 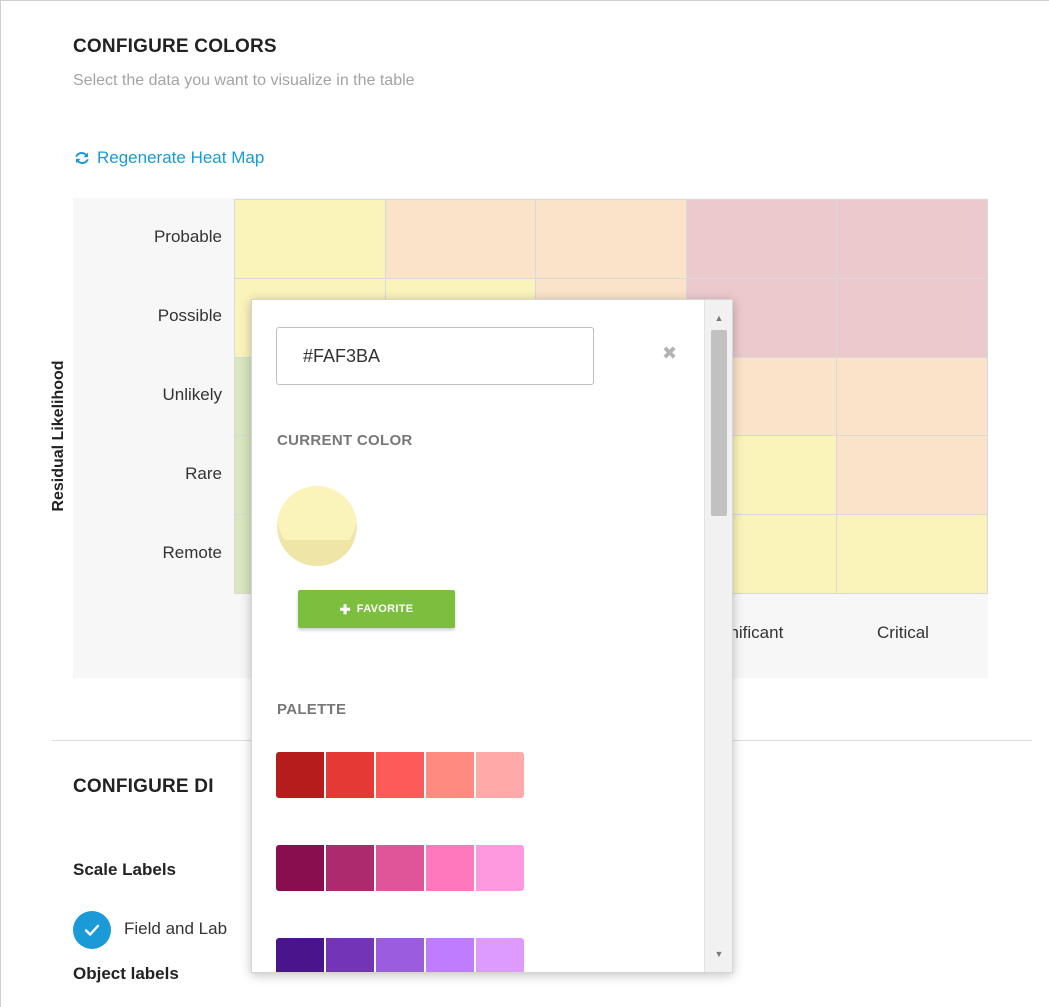 What do you see at coordinates (125, 869) in the screenshot?
I see `scale-labels-title: Scale Labels` at bounding box center [125, 869].